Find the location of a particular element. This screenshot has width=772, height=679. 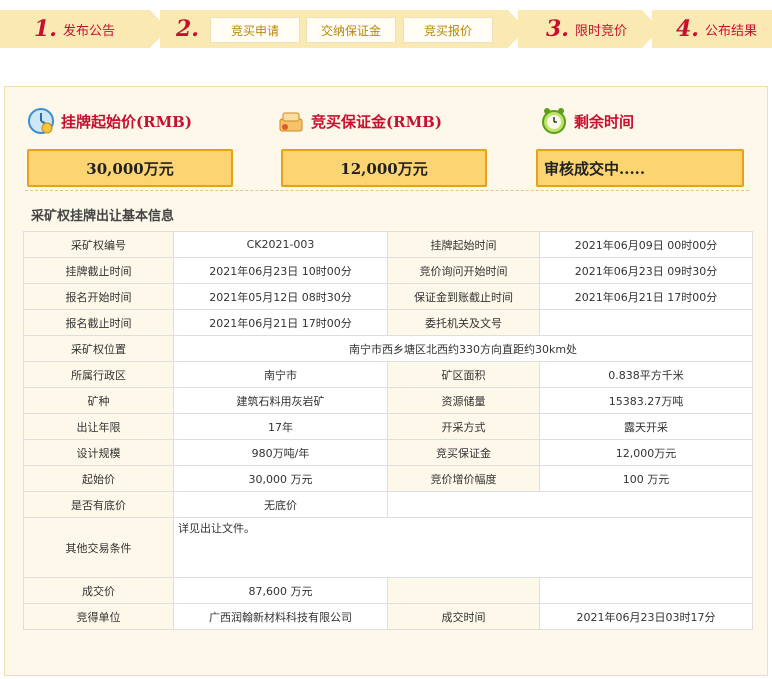

cell-value: 2021年06月23日 09时30分 is located at coordinates (646, 270).